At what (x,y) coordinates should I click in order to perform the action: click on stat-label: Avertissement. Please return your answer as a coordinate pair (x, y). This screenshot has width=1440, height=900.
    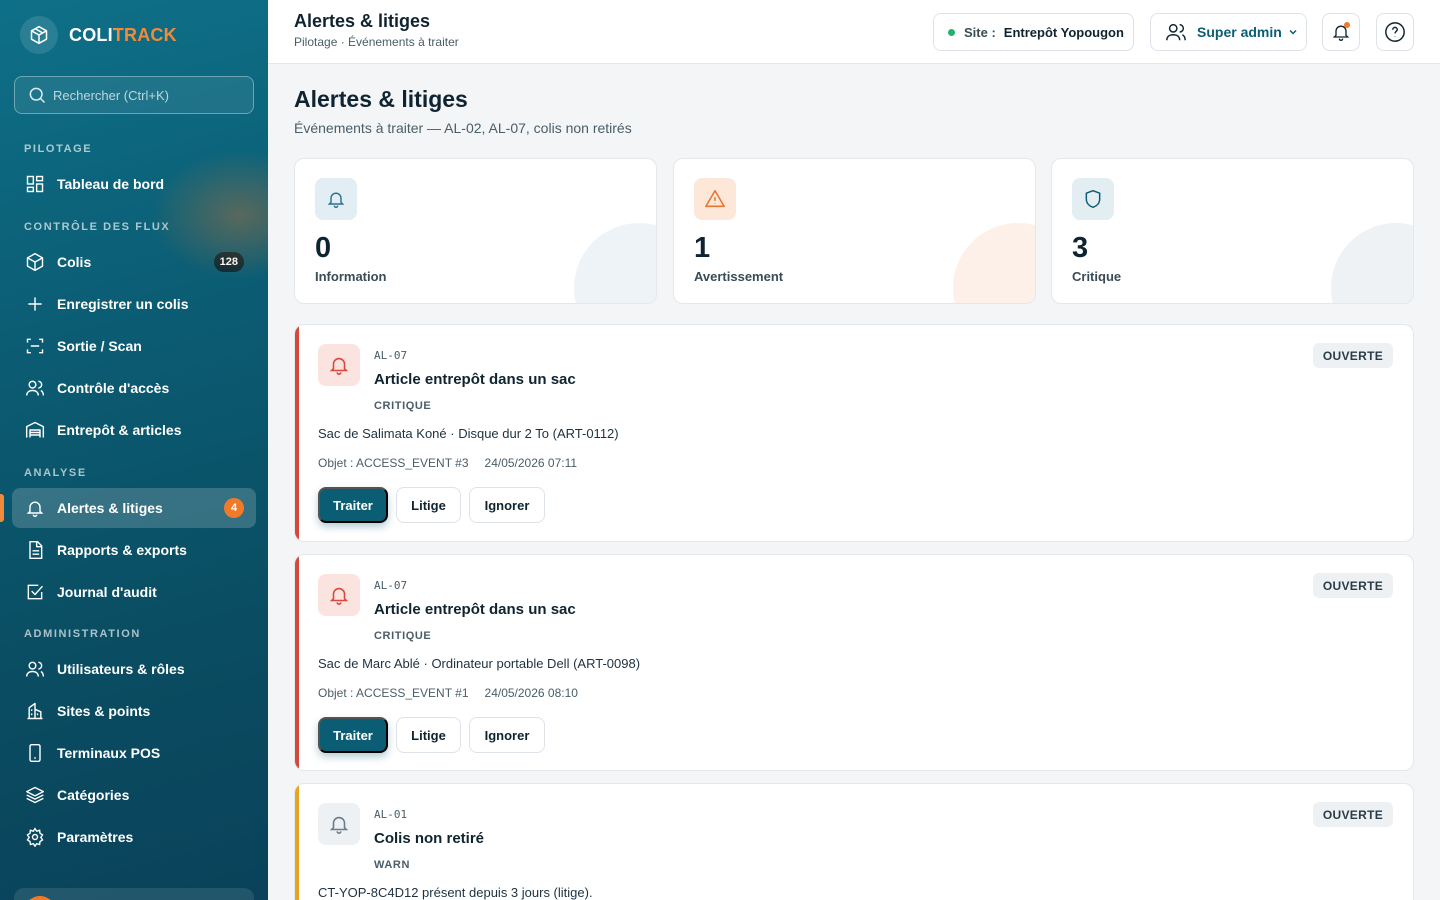
    Looking at the image, I should click on (739, 276).